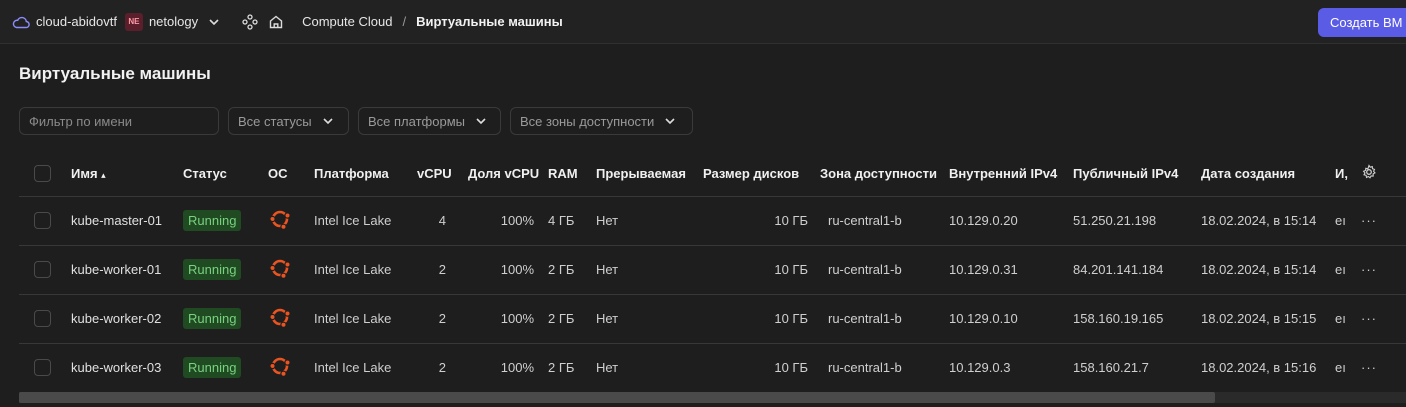 This screenshot has height=407, width=1406. What do you see at coordinates (1348, 174) in the screenshot?
I see `column-id: И,` at bounding box center [1348, 174].